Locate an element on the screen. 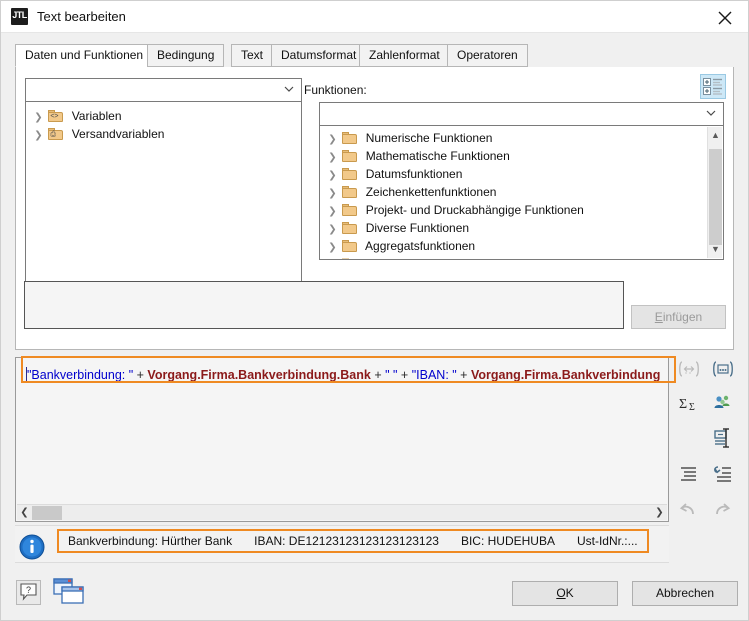 The width and height of the screenshot is (749, 621). redo-icon is located at coordinates (723, 509).